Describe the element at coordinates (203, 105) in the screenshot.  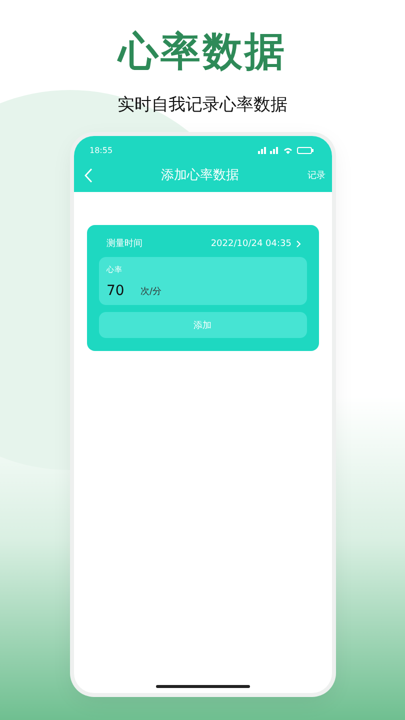
I see `page-subtitle: 实时自我记录心率数据` at that location.